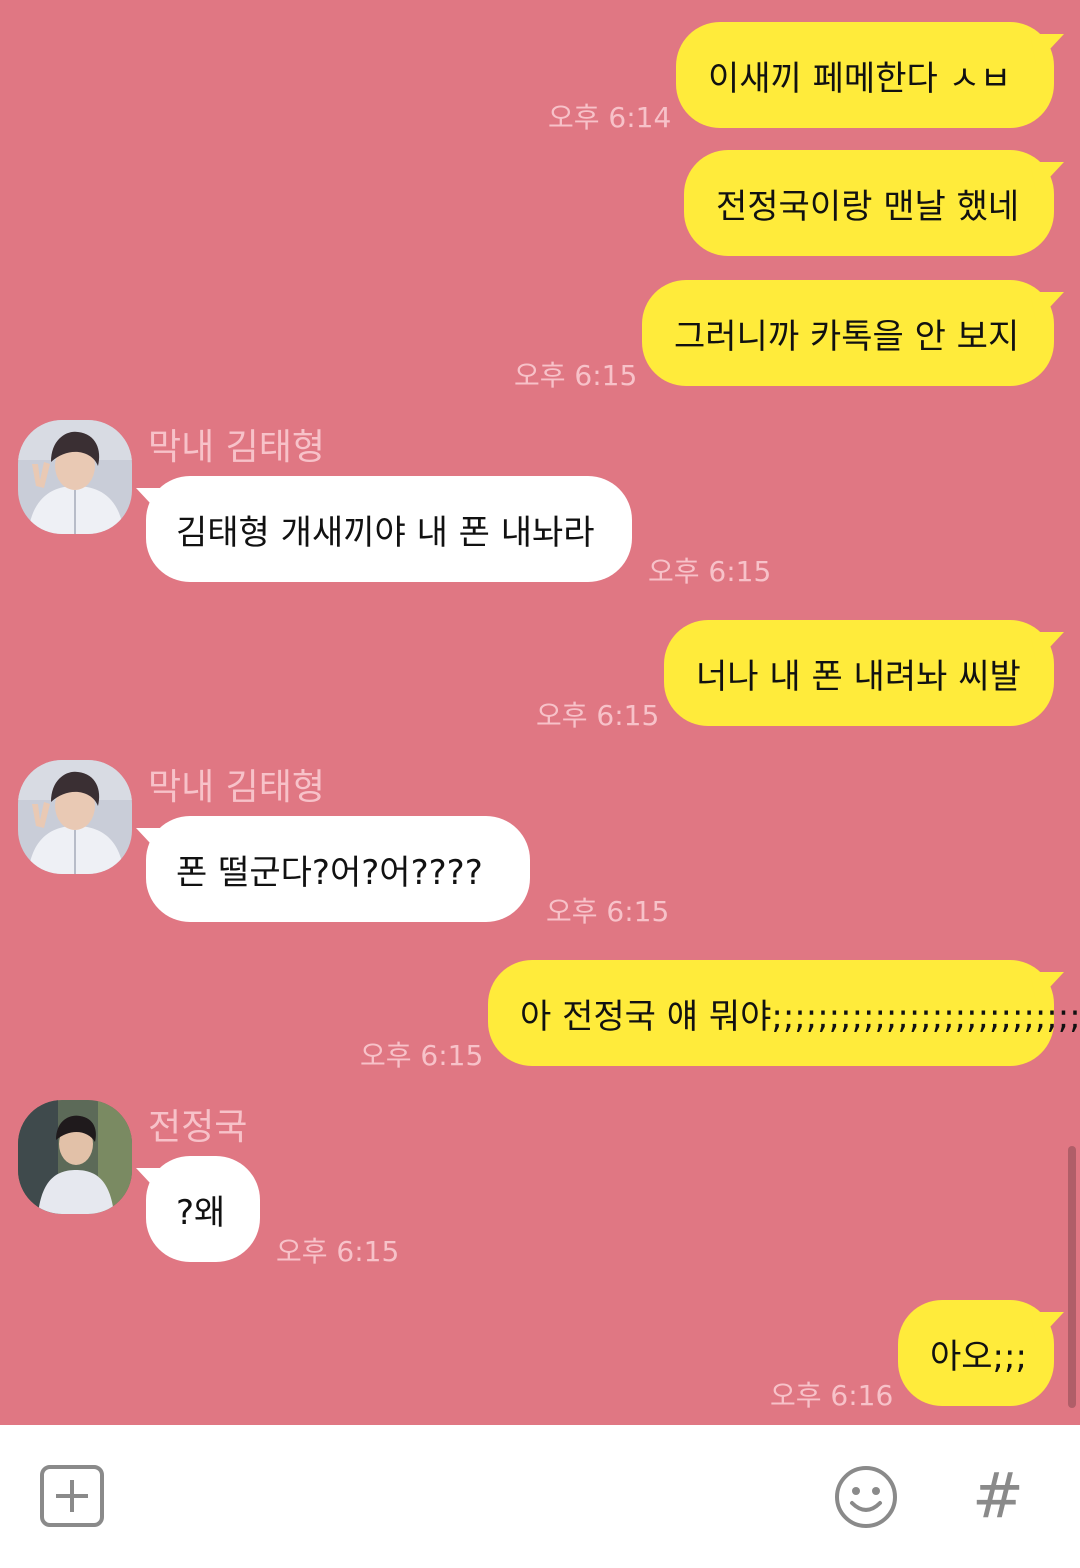  Describe the element at coordinates (329, 872) in the screenshot. I see `message-text: 폰 떨군다?어?어????` at that location.